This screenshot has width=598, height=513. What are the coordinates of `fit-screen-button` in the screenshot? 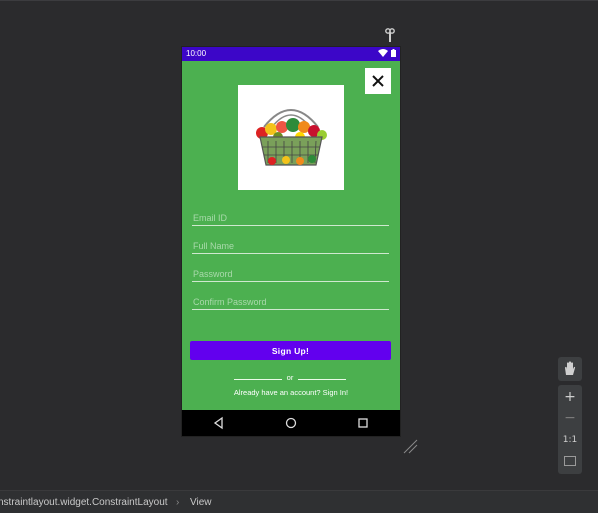 It's located at (570, 461).